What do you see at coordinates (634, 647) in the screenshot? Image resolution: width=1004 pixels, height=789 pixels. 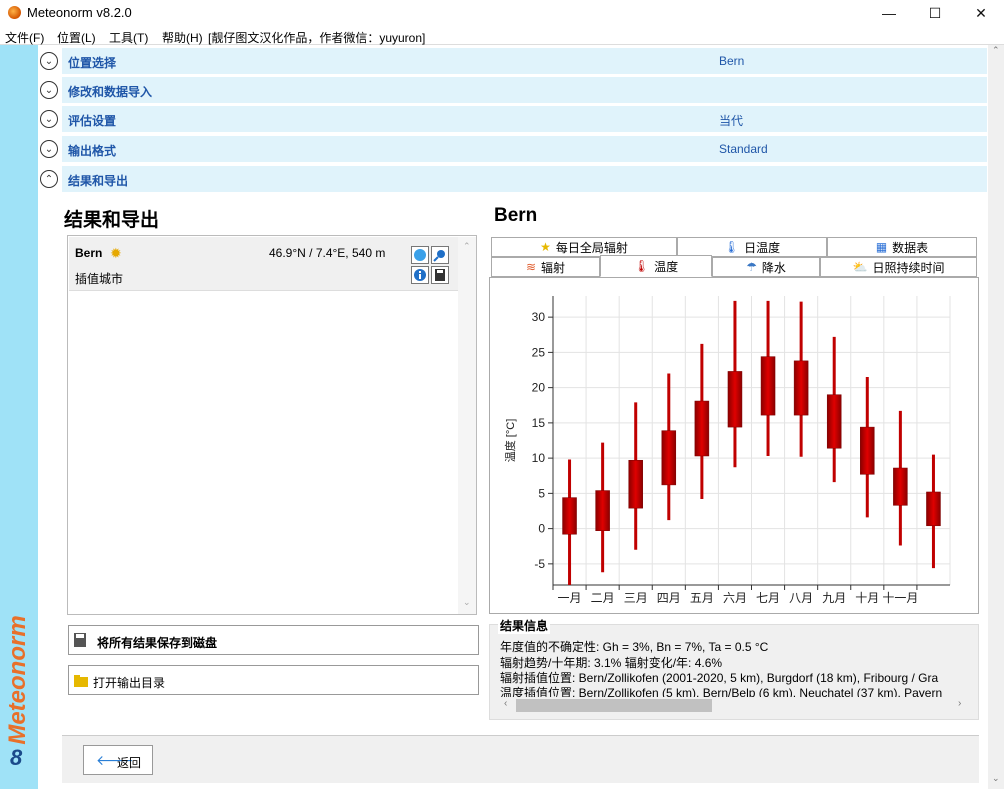 I see `info-line: 年度值的不确定性: Gh = 3%, Bn = 7%, Ta = 0.5 °C` at bounding box center [634, 647].